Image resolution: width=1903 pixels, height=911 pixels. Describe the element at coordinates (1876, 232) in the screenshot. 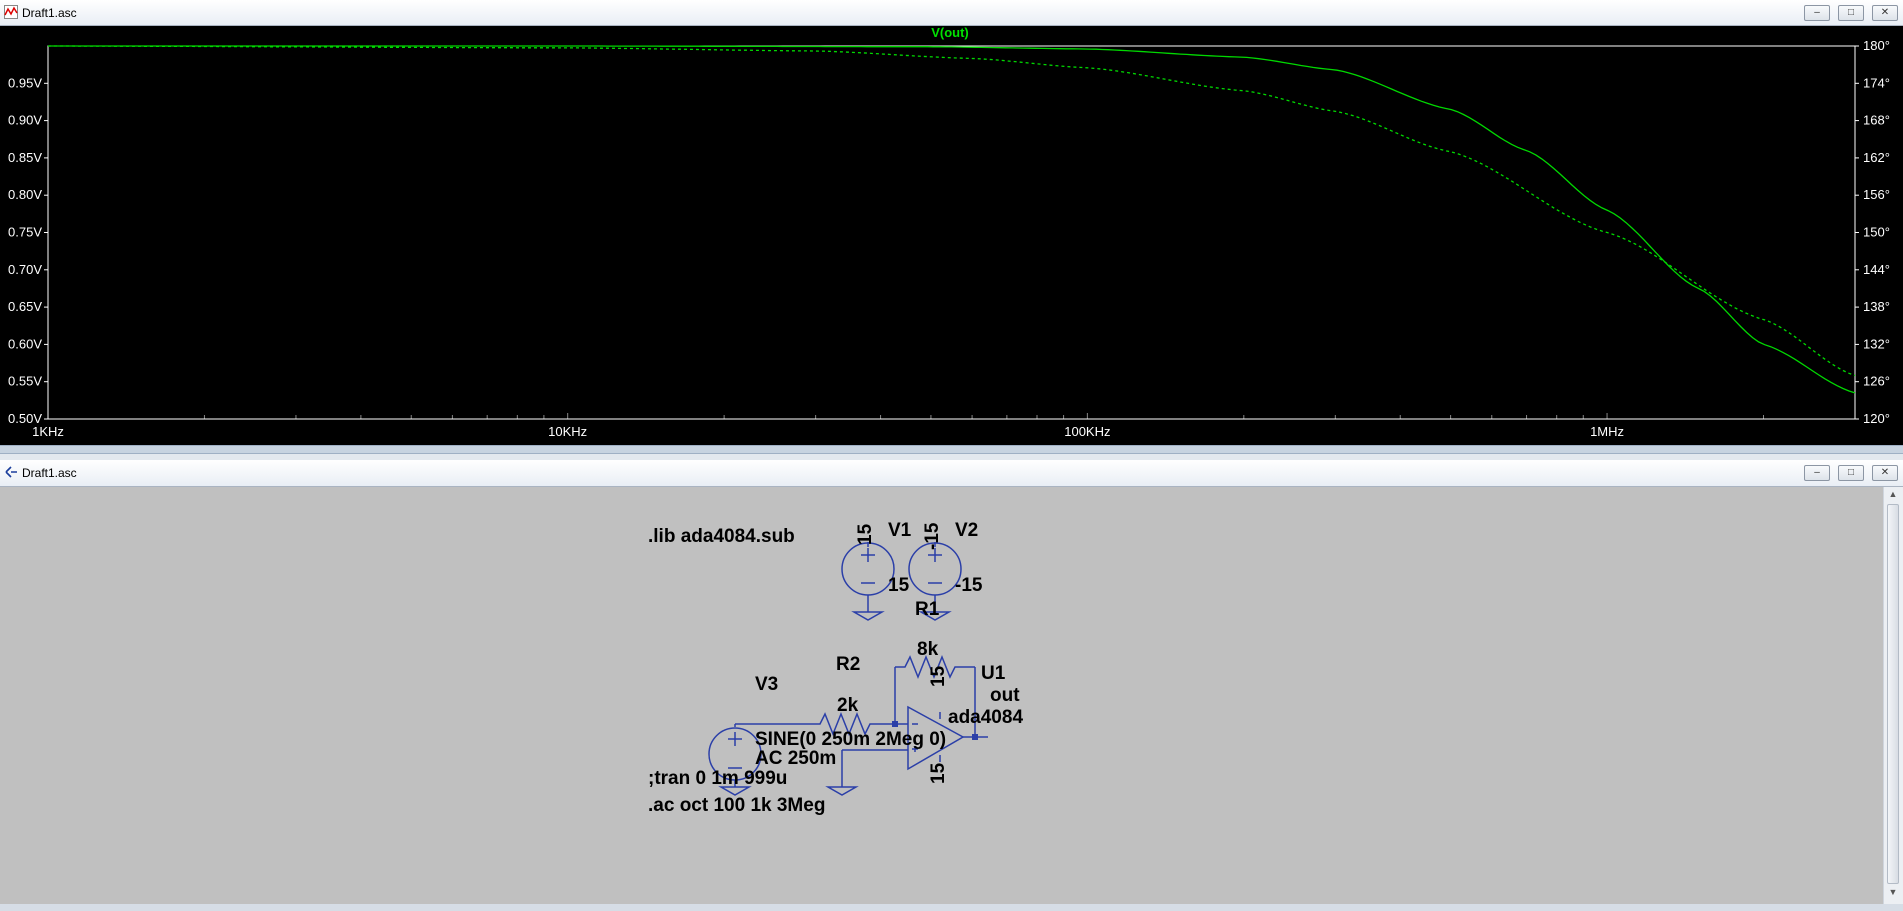

I see `y2-tick-label: 150°` at that location.